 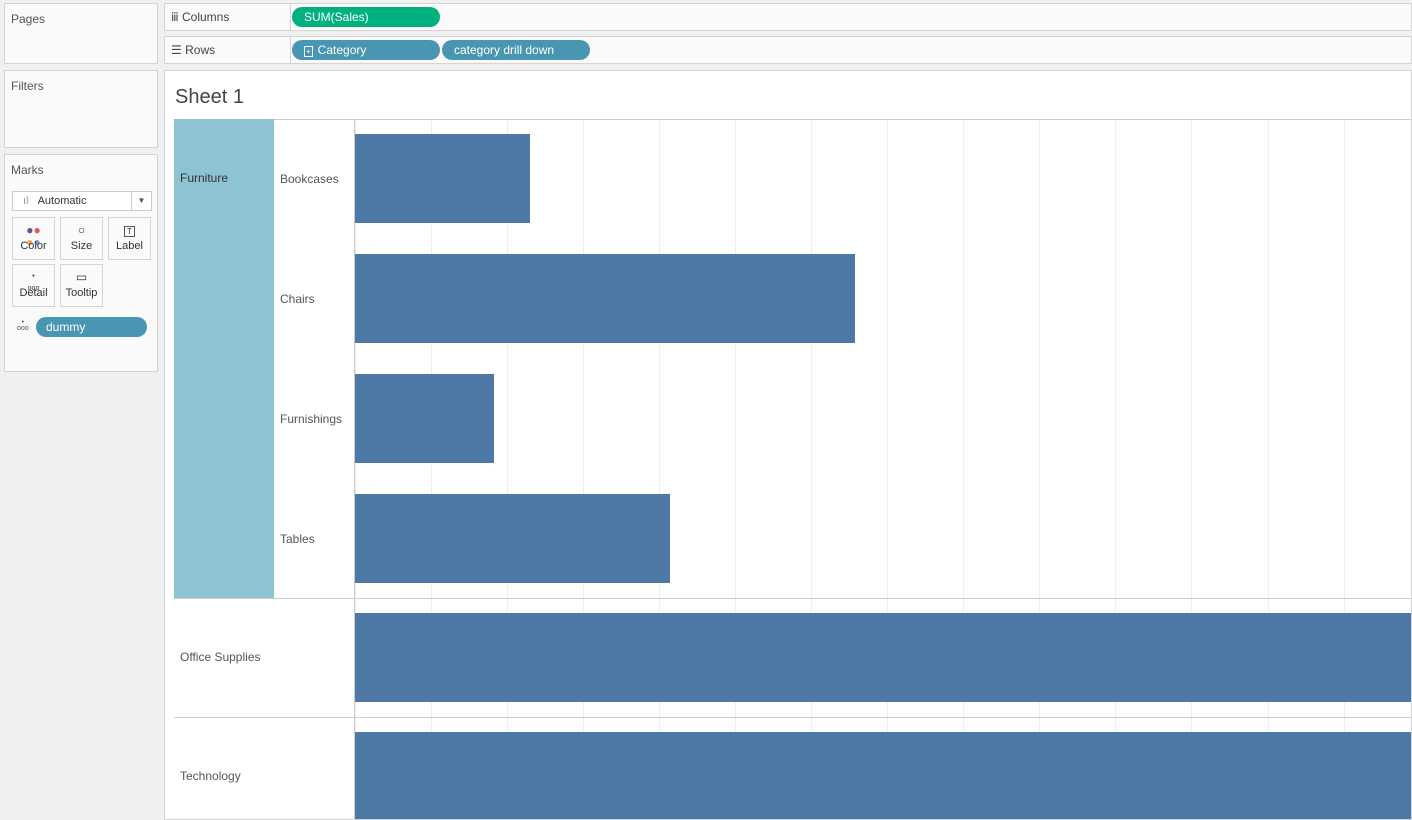 I want to click on columns-label: ⅲ Columns, so click(x=200, y=17).